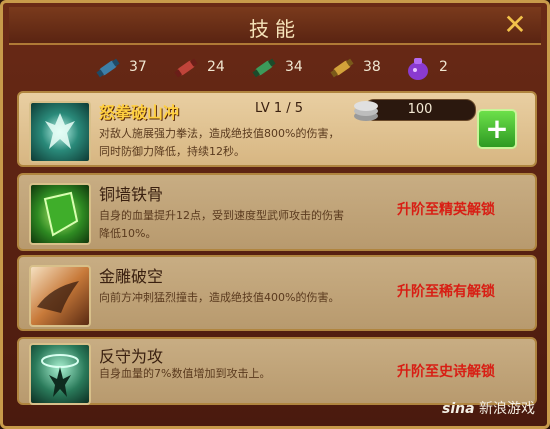 Image resolution: width=550 pixels, height=429 pixels. What do you see at coordinates (372, 67) in the screenshot?
I see `gold-scroll-count: 38` at bounding box center [372, 67].